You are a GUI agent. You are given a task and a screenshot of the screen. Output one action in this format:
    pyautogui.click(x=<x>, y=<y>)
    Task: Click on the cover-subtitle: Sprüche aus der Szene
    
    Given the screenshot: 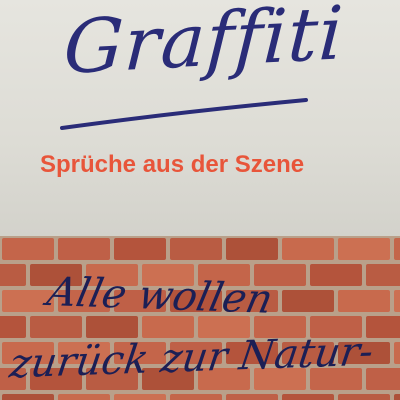 What is the action you would take?
    pyautogui.click(x=172, y=164)
    